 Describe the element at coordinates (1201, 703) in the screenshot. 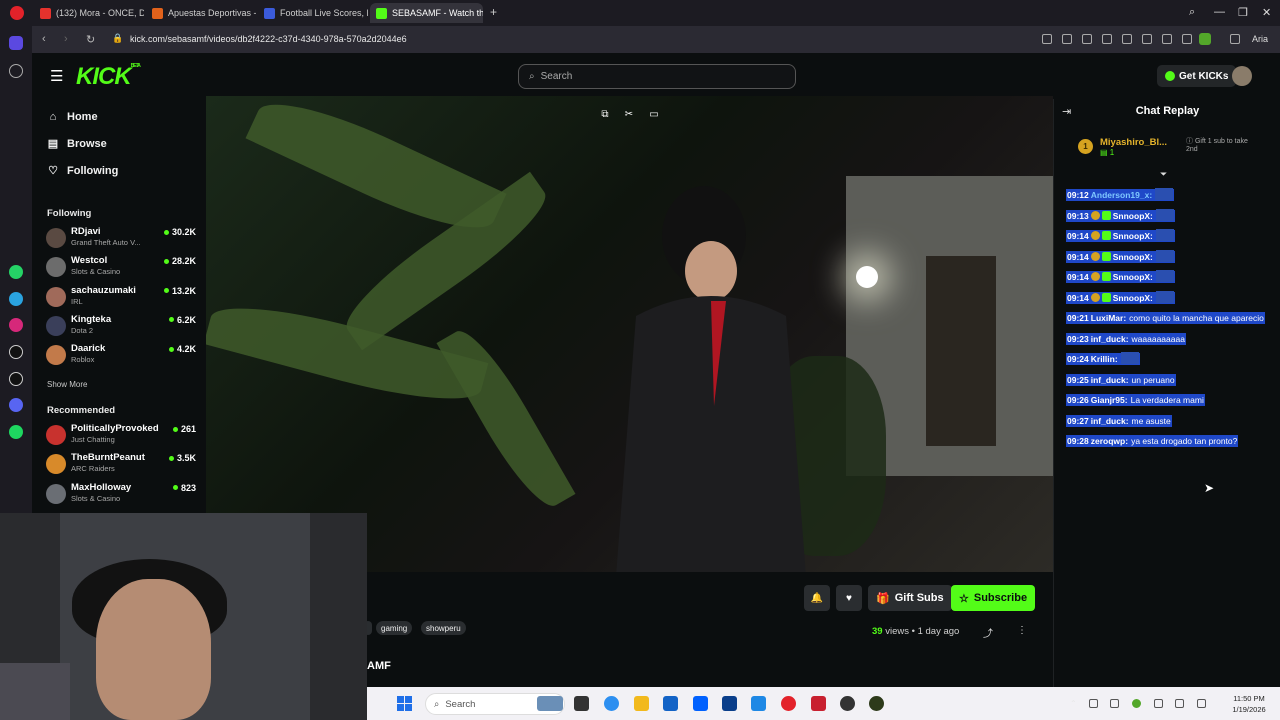

I see `tray-volume-icon` at that location.